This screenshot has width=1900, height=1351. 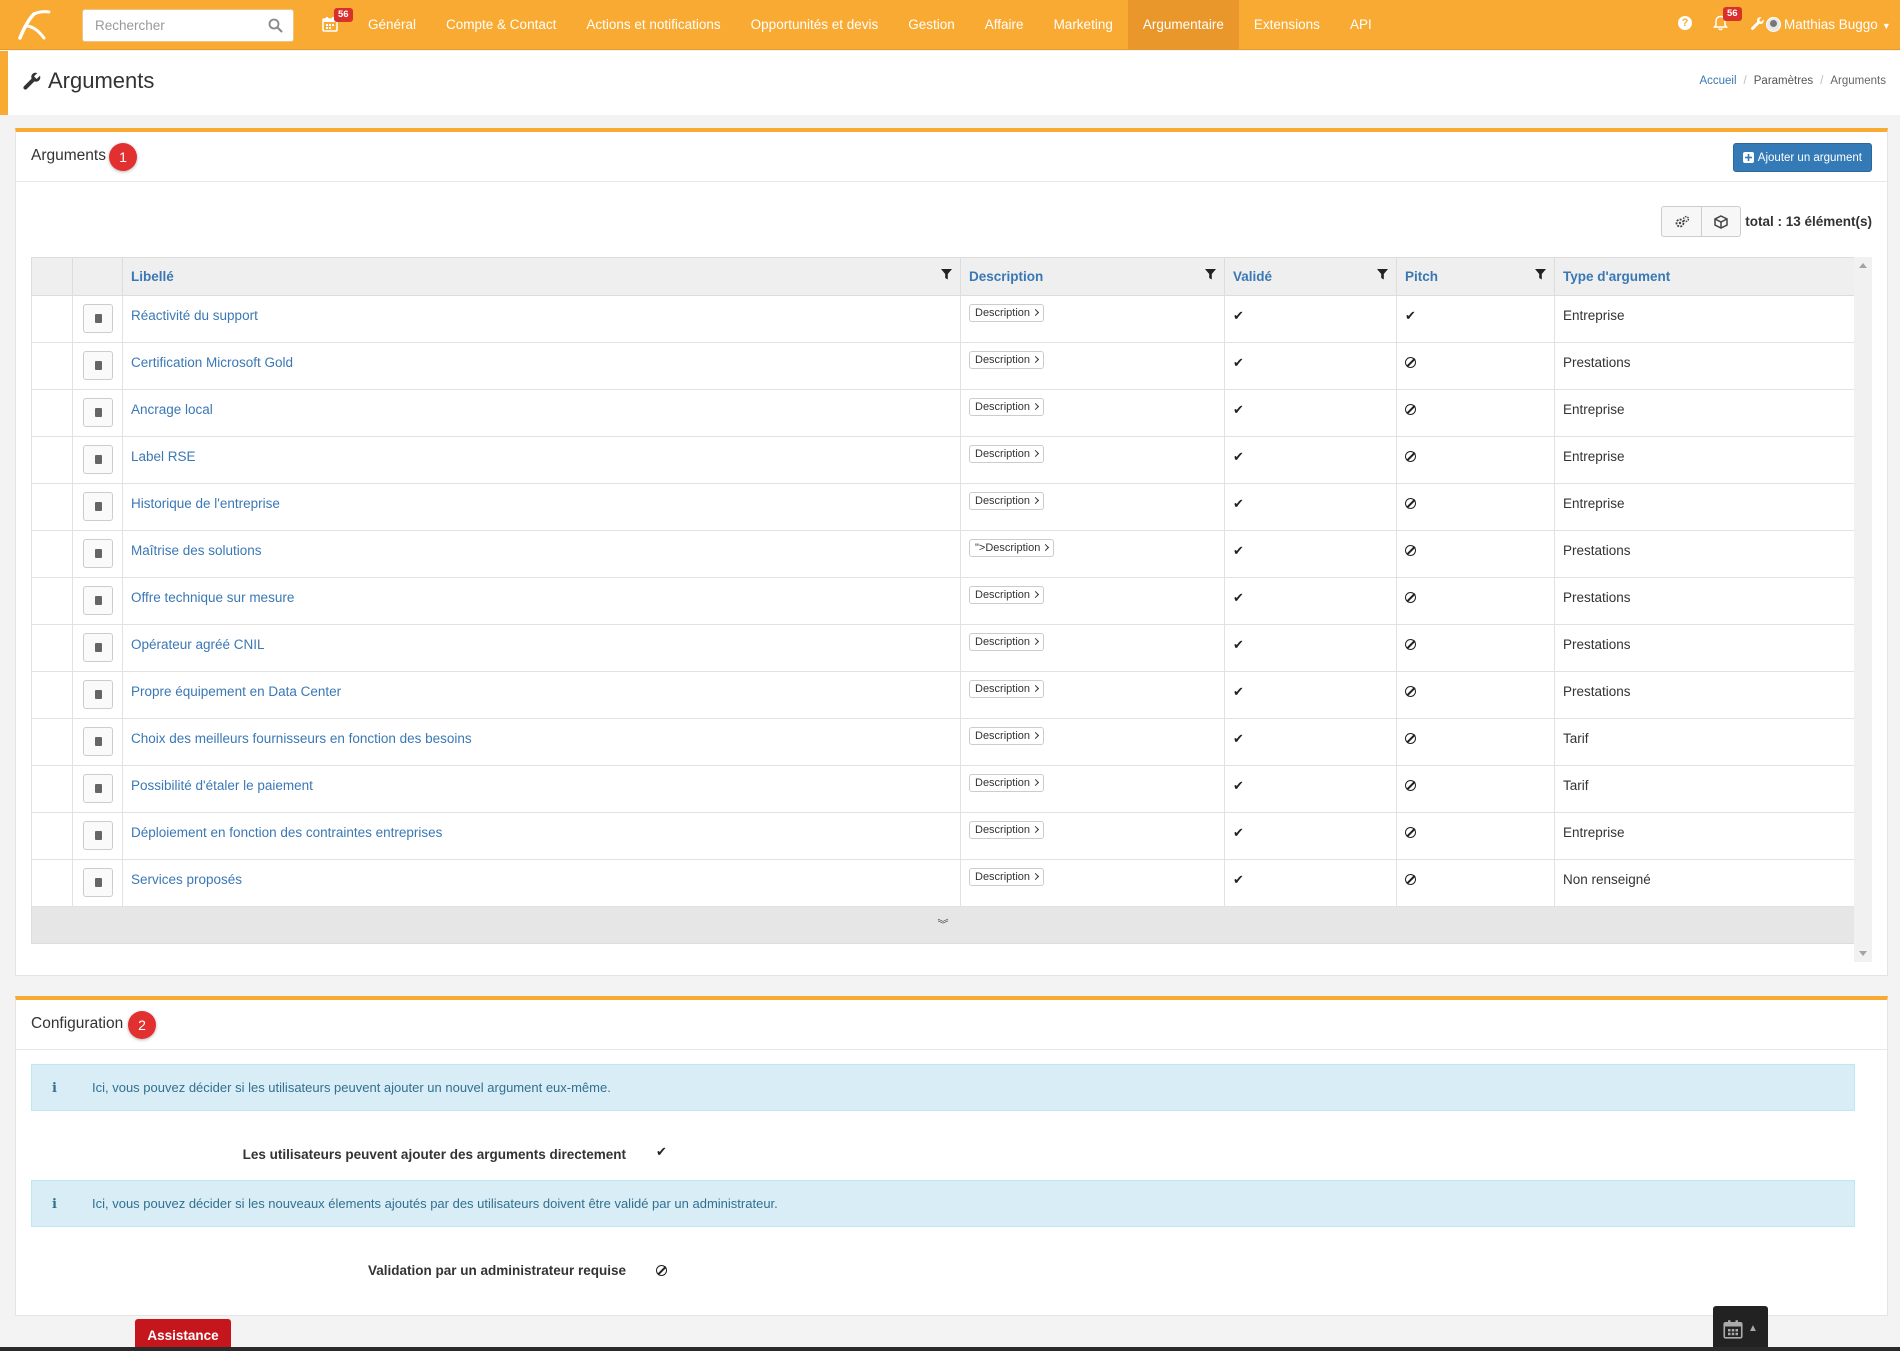 What do you see at coordinates (541, 789) in the screenshot?
I see `argument-label: Possibilité d'étaler le paiement` at bounding box center [541, 789].